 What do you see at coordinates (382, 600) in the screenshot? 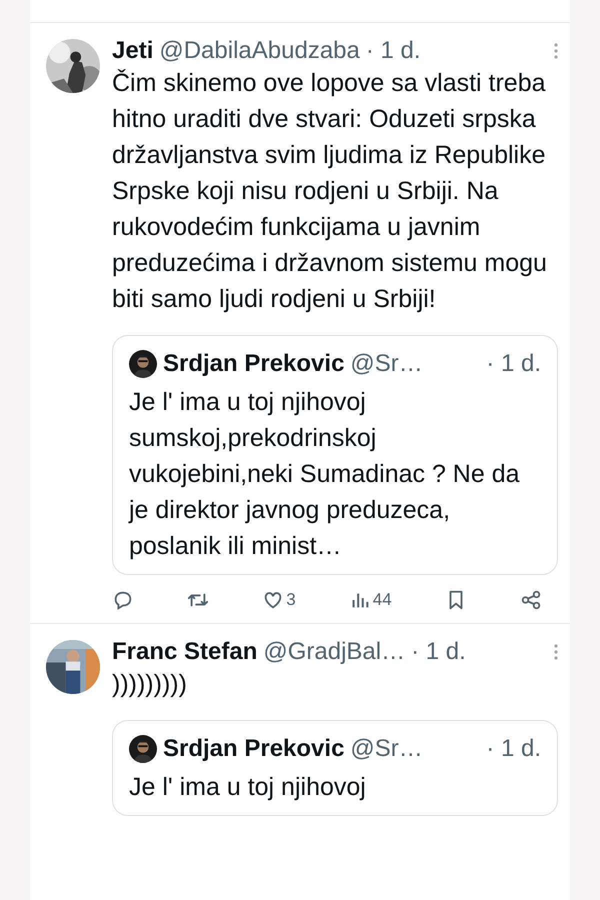
I see `action-count: 44` at bounding box center [382, 600].